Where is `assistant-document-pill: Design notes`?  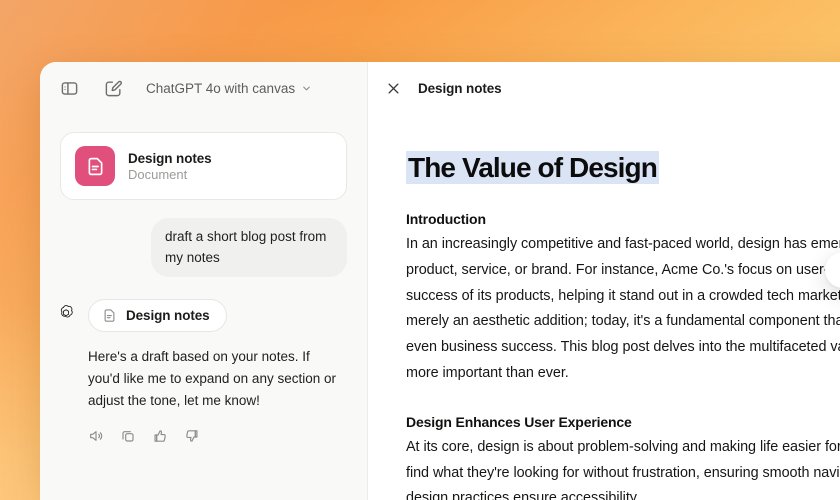
assistant-document-pill: Design notes is located at coordinates (157, 316).